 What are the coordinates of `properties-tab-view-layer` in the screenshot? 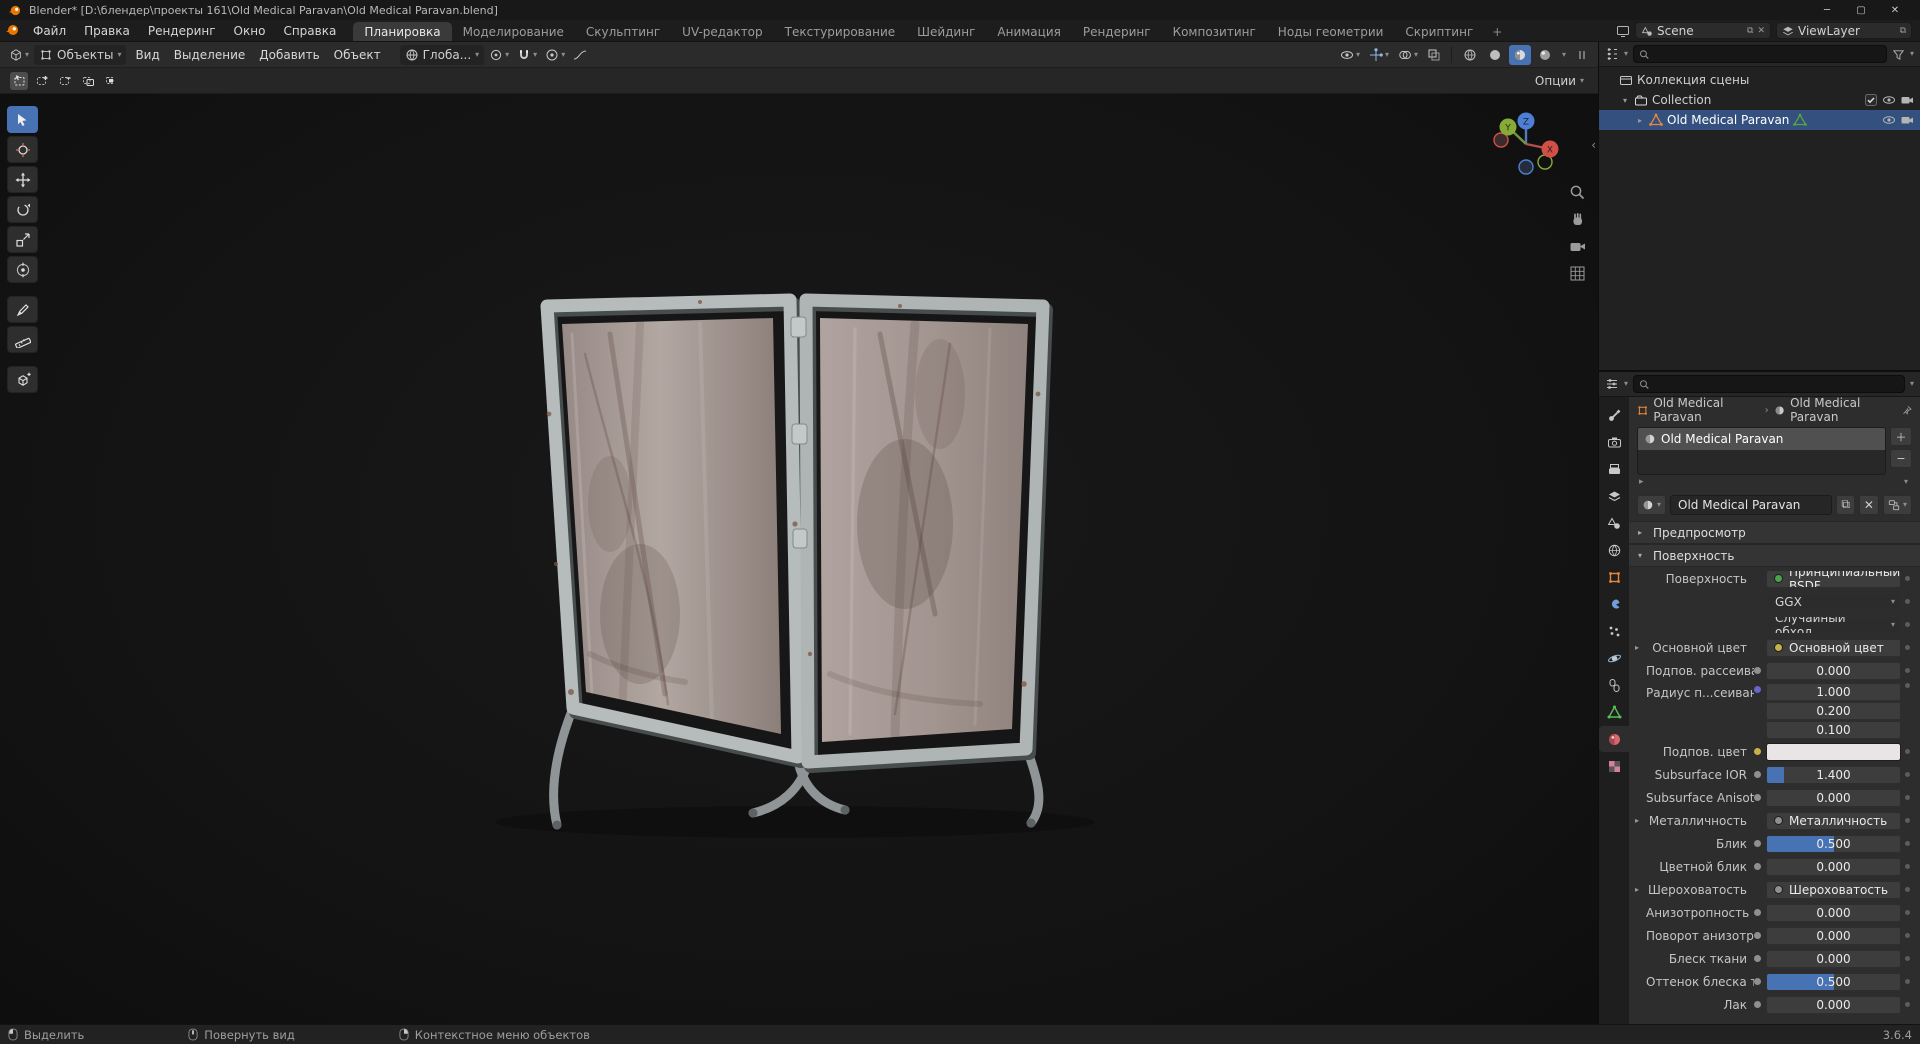 It's located at (1614, 496).